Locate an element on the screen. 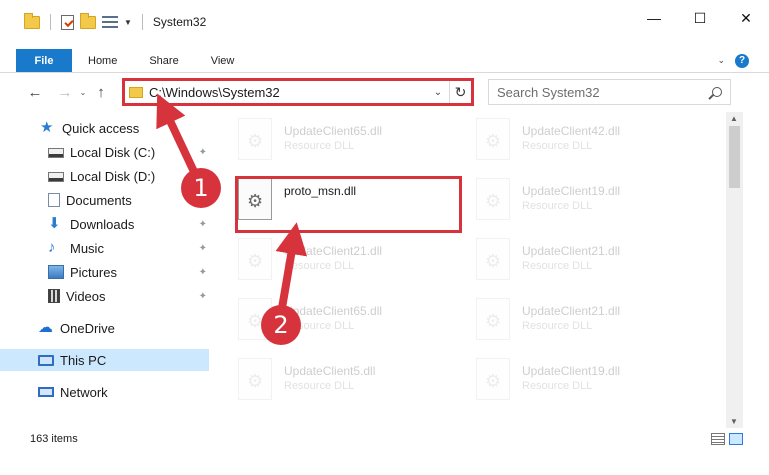 This screenshot has height=475, width=769. search-input: Search System32 is located at coordinates (609, 92).